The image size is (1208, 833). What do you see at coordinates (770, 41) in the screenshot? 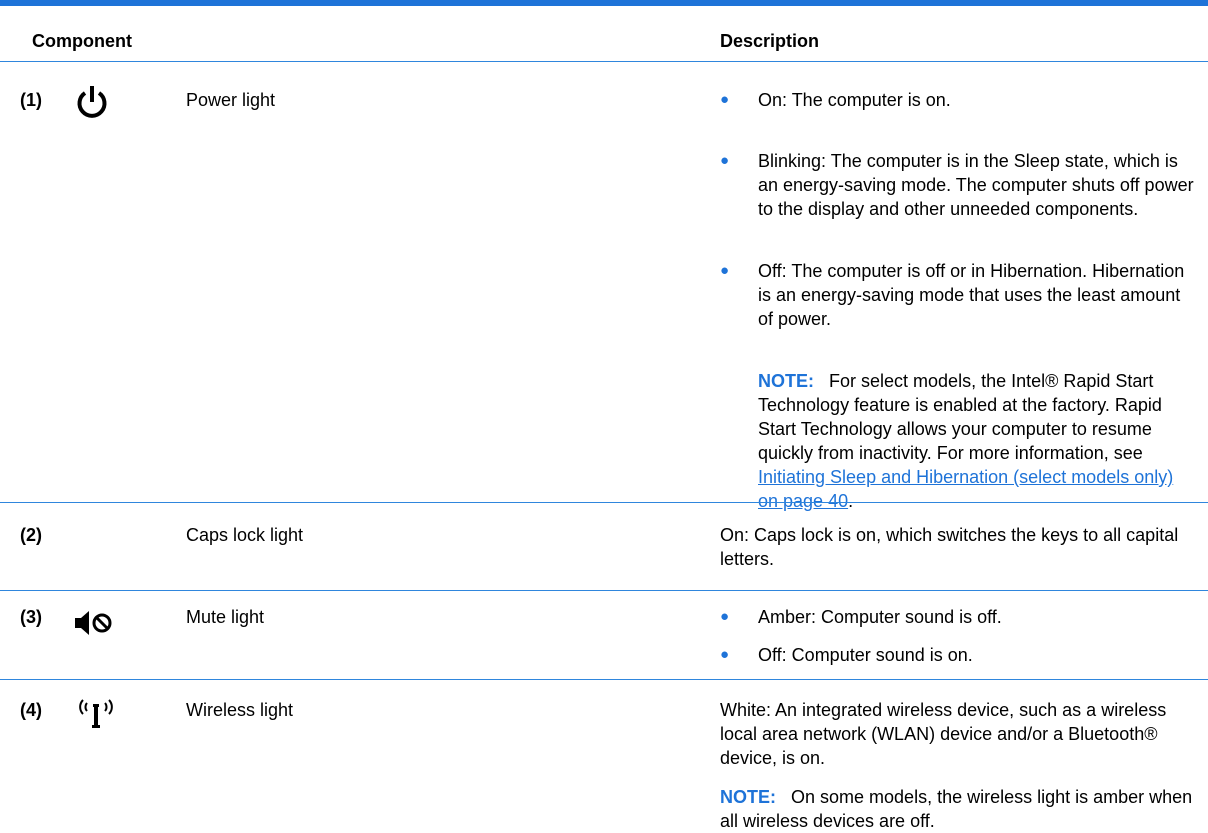
I see `header-description: Description` at bounding box center [770, 41].